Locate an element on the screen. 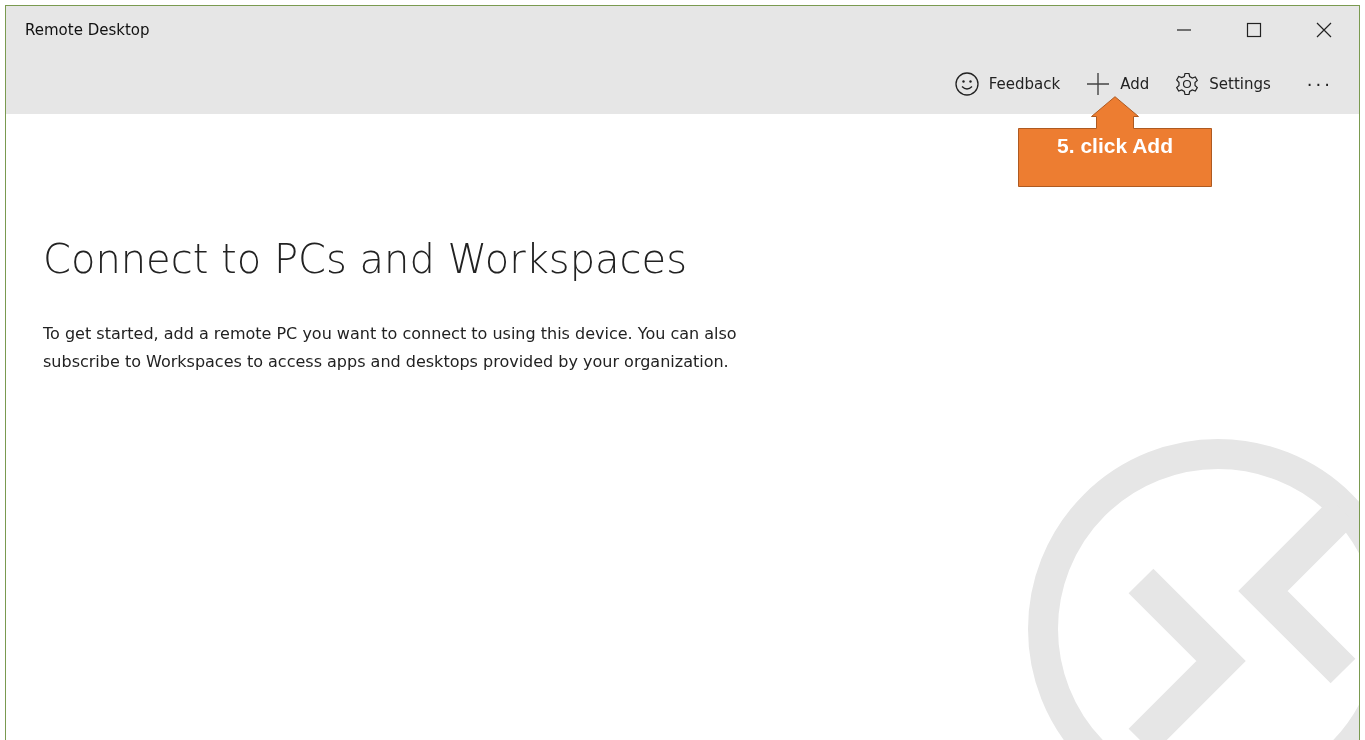  maximize-icon is located at coordinates (1254, 30).